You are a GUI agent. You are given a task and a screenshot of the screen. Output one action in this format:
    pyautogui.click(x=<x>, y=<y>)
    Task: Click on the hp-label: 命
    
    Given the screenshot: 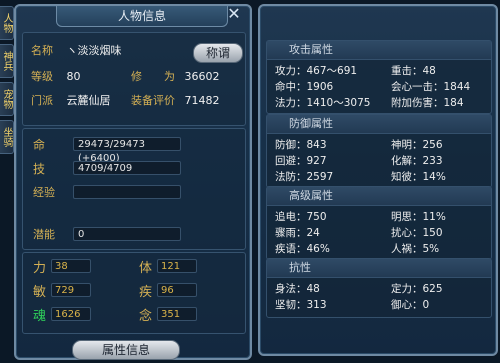 What is the action you would take?
    pyautogui.click(x=39, y=145)
    